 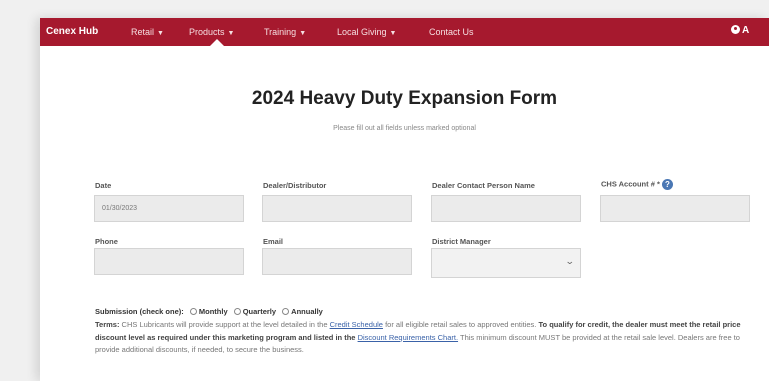 I want to click on terms-label: Terms:, so click(x=107, y=324).